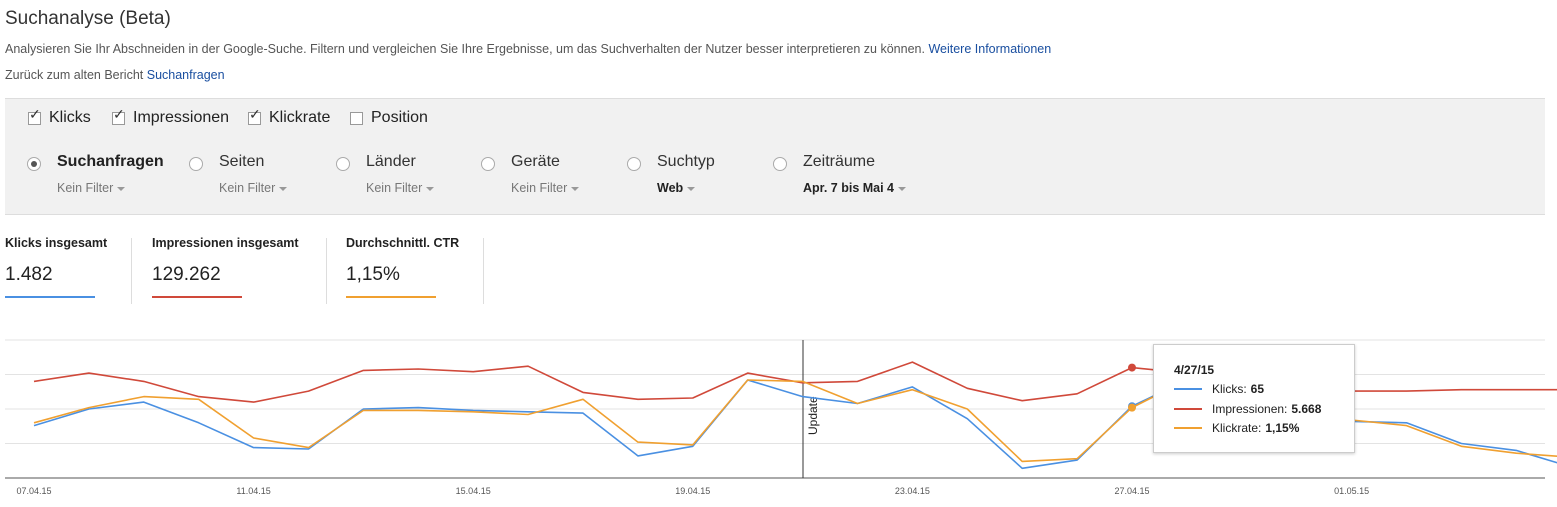 The width and height of the screenshot is (1557, 507). I want to click on tooltip-series-name: Klickrate:, so click(1237, 428).